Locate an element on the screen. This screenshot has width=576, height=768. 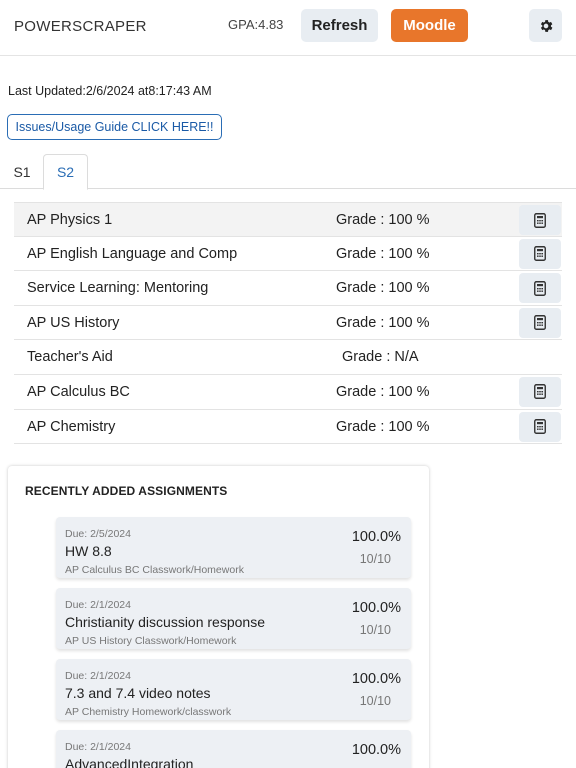
class-name: AP Chemistry is located at coordinates (71, 426).